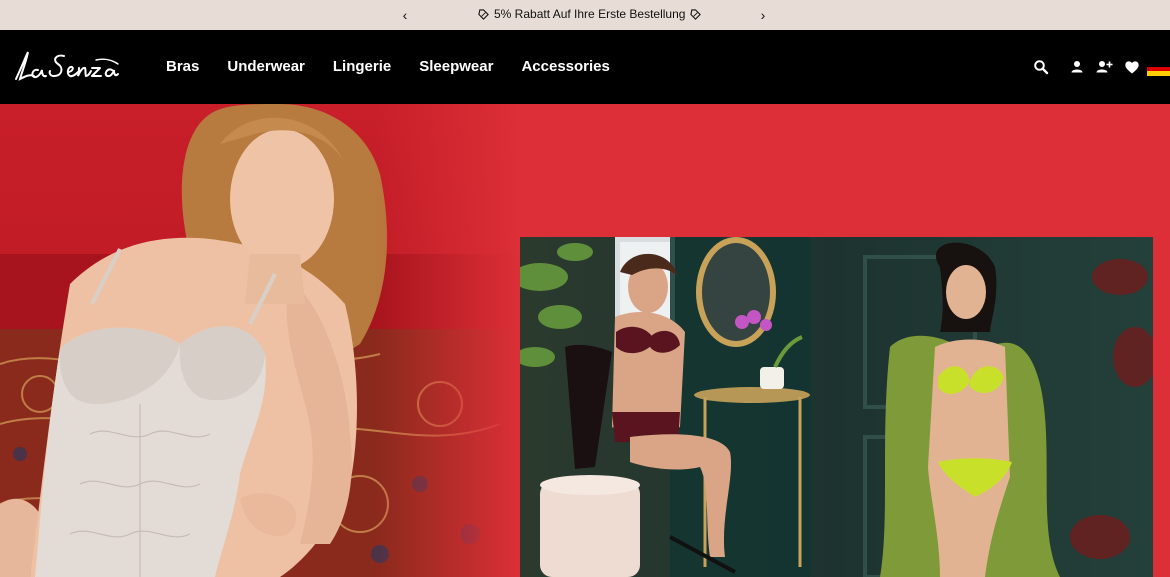 This screenshot has height=577, width=1170. What do you see at coordinates (1158, 69) in the screenshot?
I see `germany-flag-icon` at bounding box center [1158, 69].